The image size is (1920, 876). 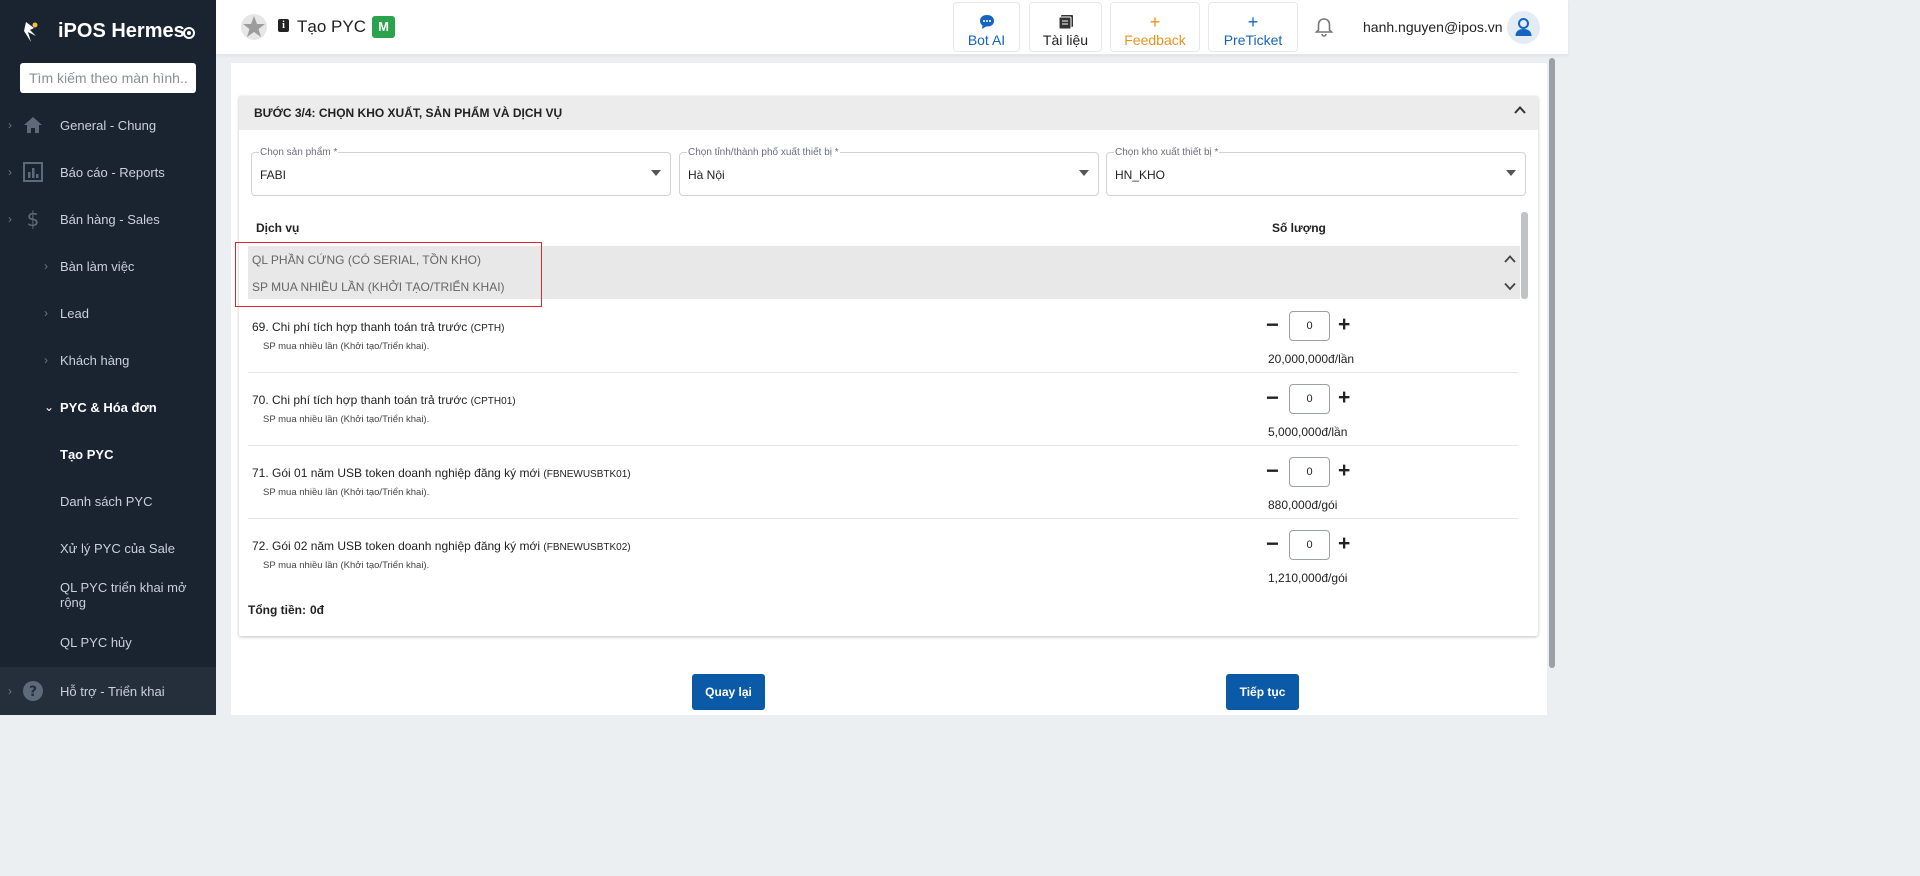 I want to click on dollar-icon: $, so click(x=33, y=219).